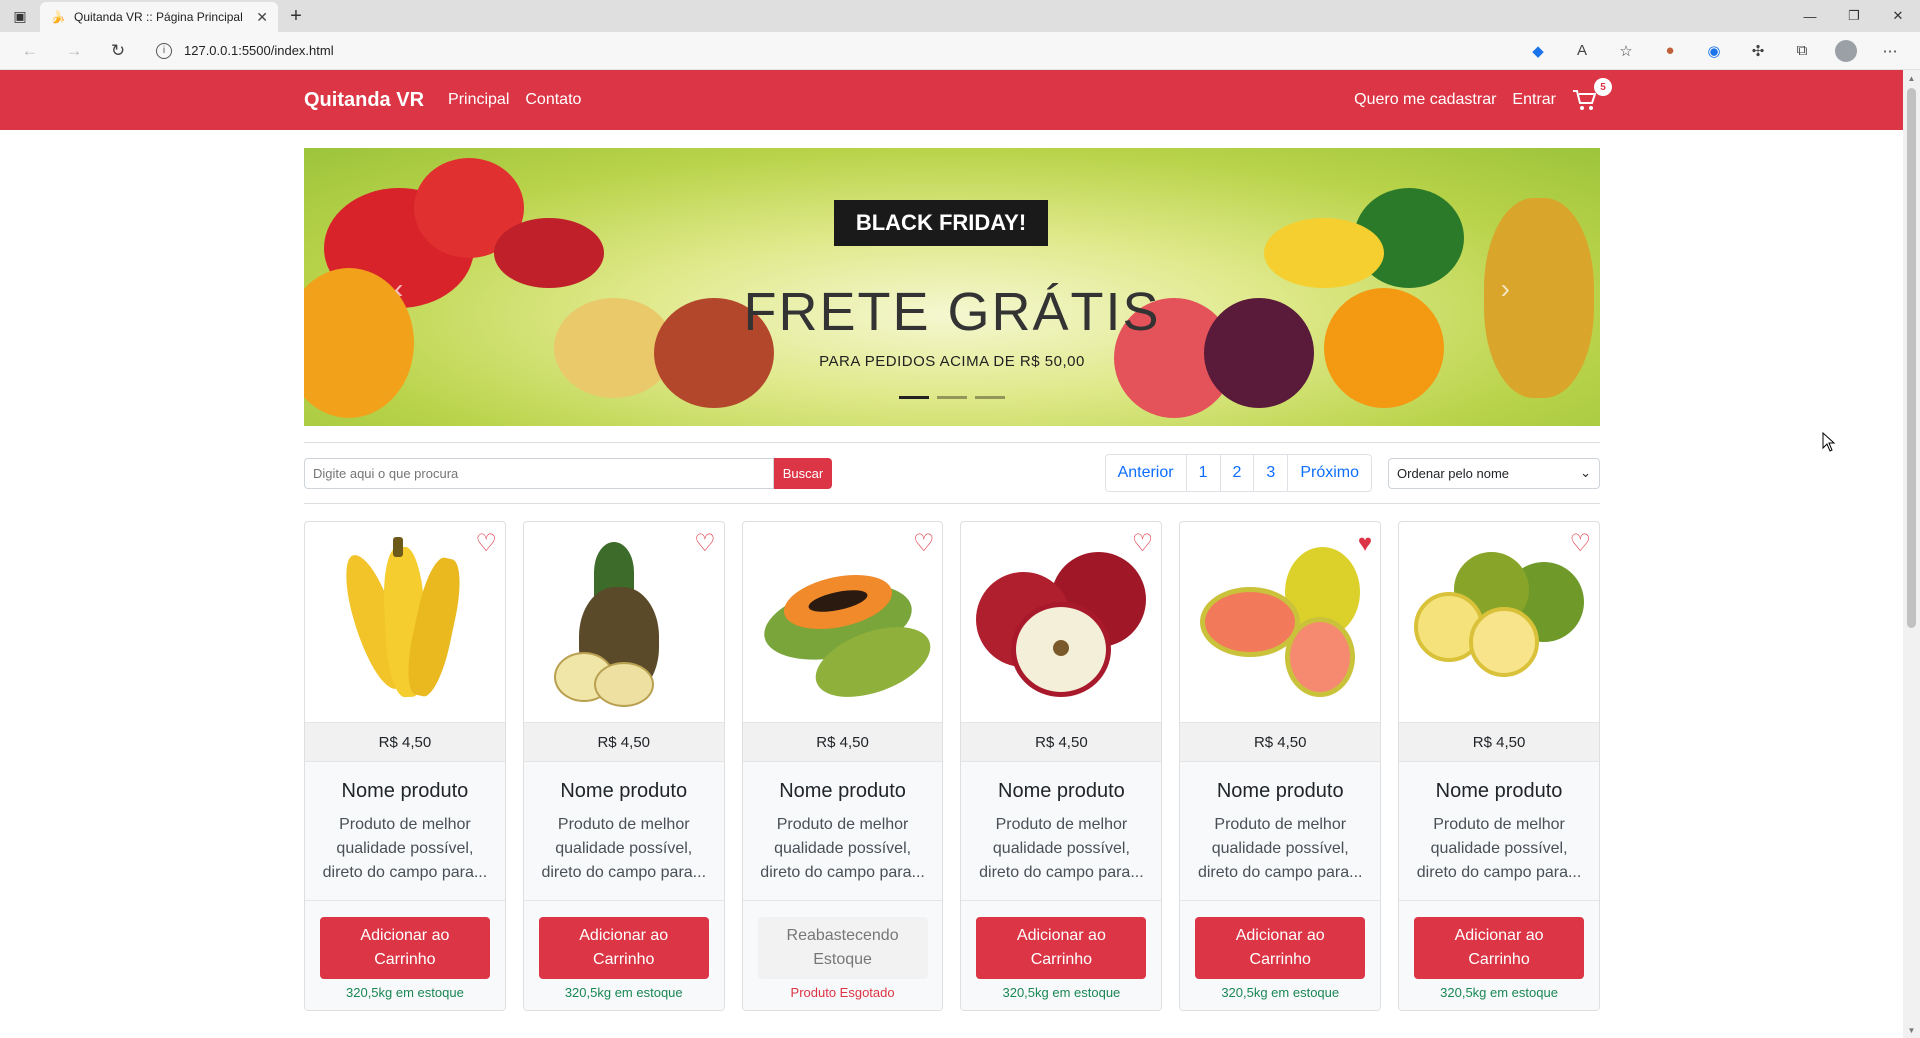 Image resolution: width=1920 pixels, height=1038 pixels. Describe the element at coordinates (1802, 51) in the screenshot. I see `collections-icon: ⧉` at that location.